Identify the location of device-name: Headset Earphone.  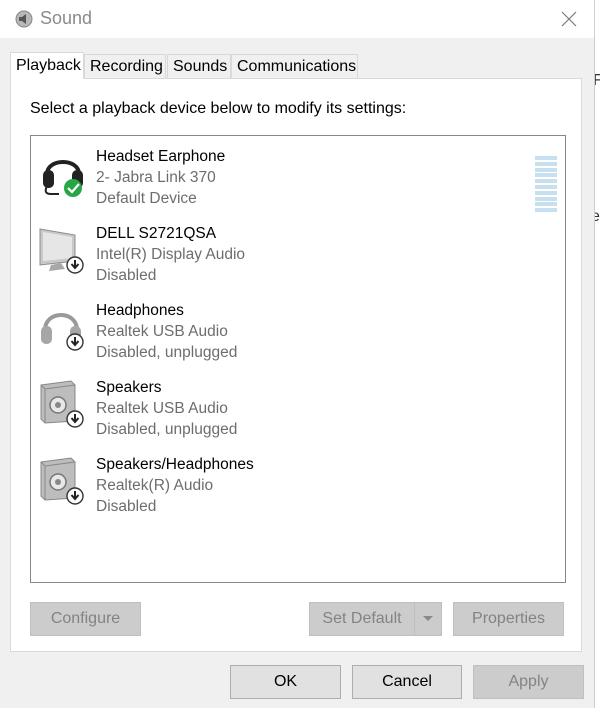
(161, 156).